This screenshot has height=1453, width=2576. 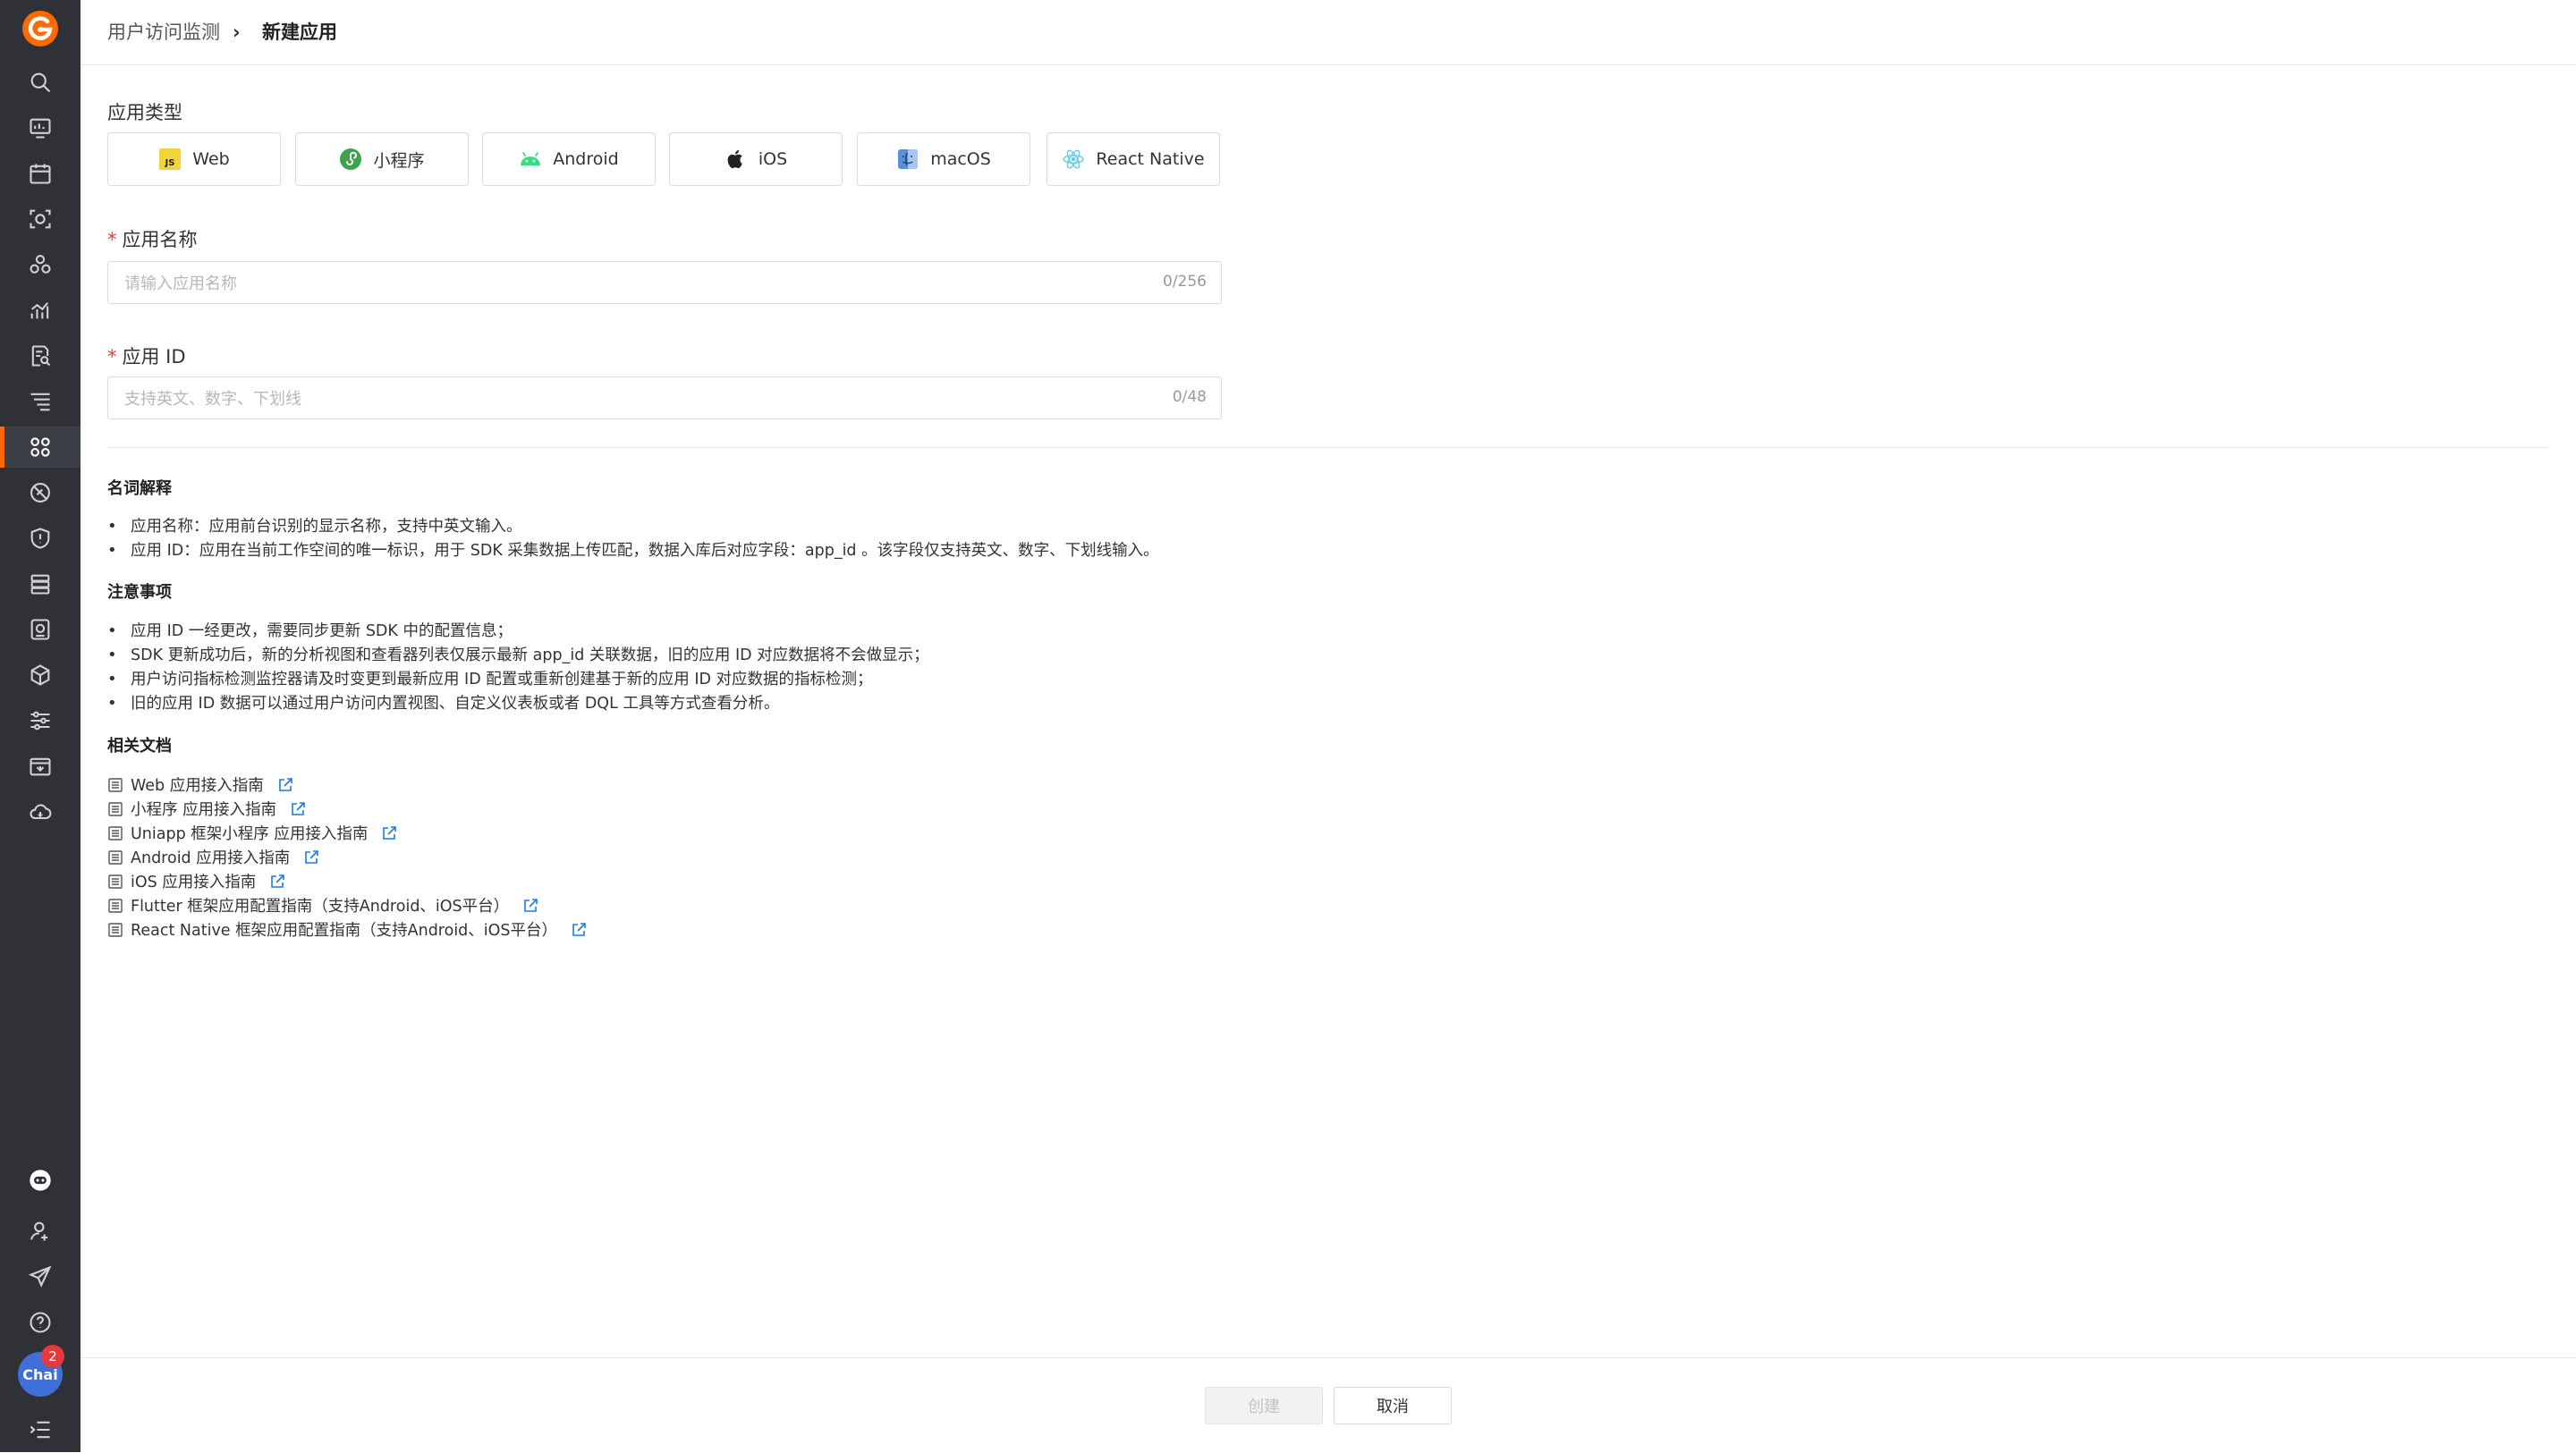 I want to click on calendar-icon, so click(x=40, y=173).